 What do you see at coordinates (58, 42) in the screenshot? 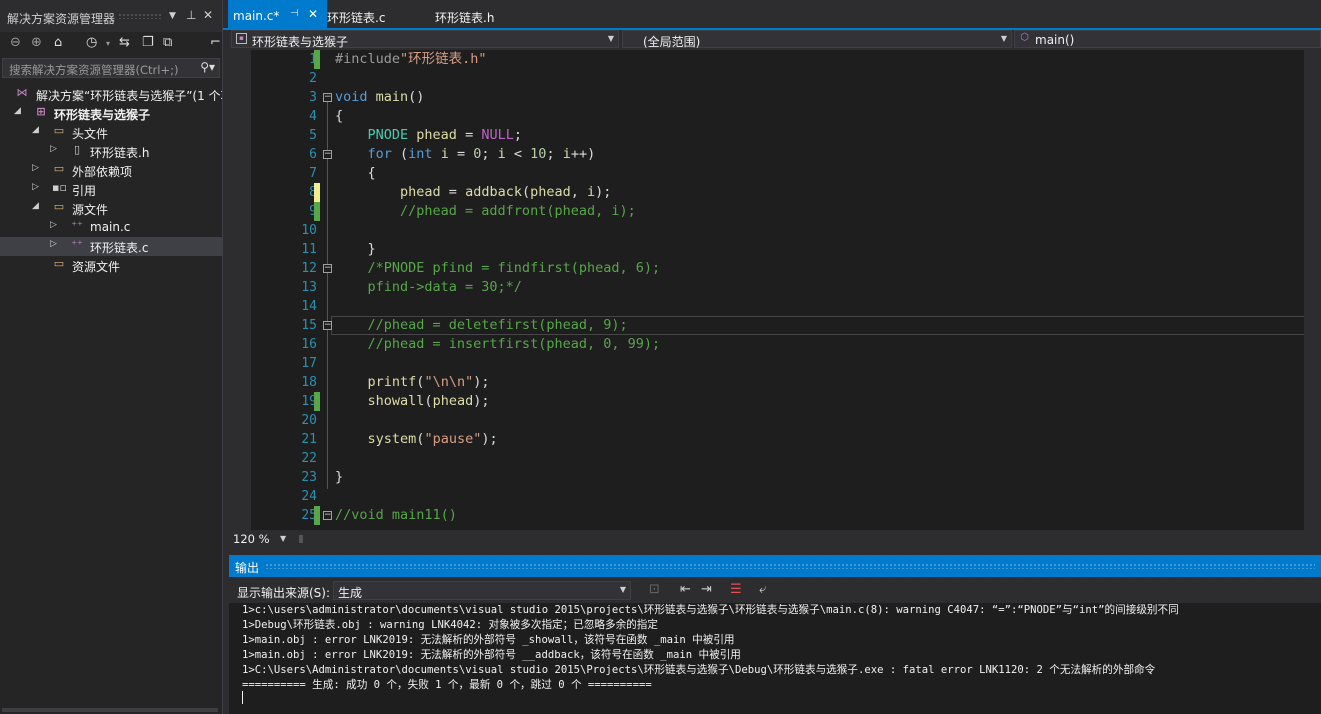
I see `home-icon: ⌂` at bounding box center [58, 42].